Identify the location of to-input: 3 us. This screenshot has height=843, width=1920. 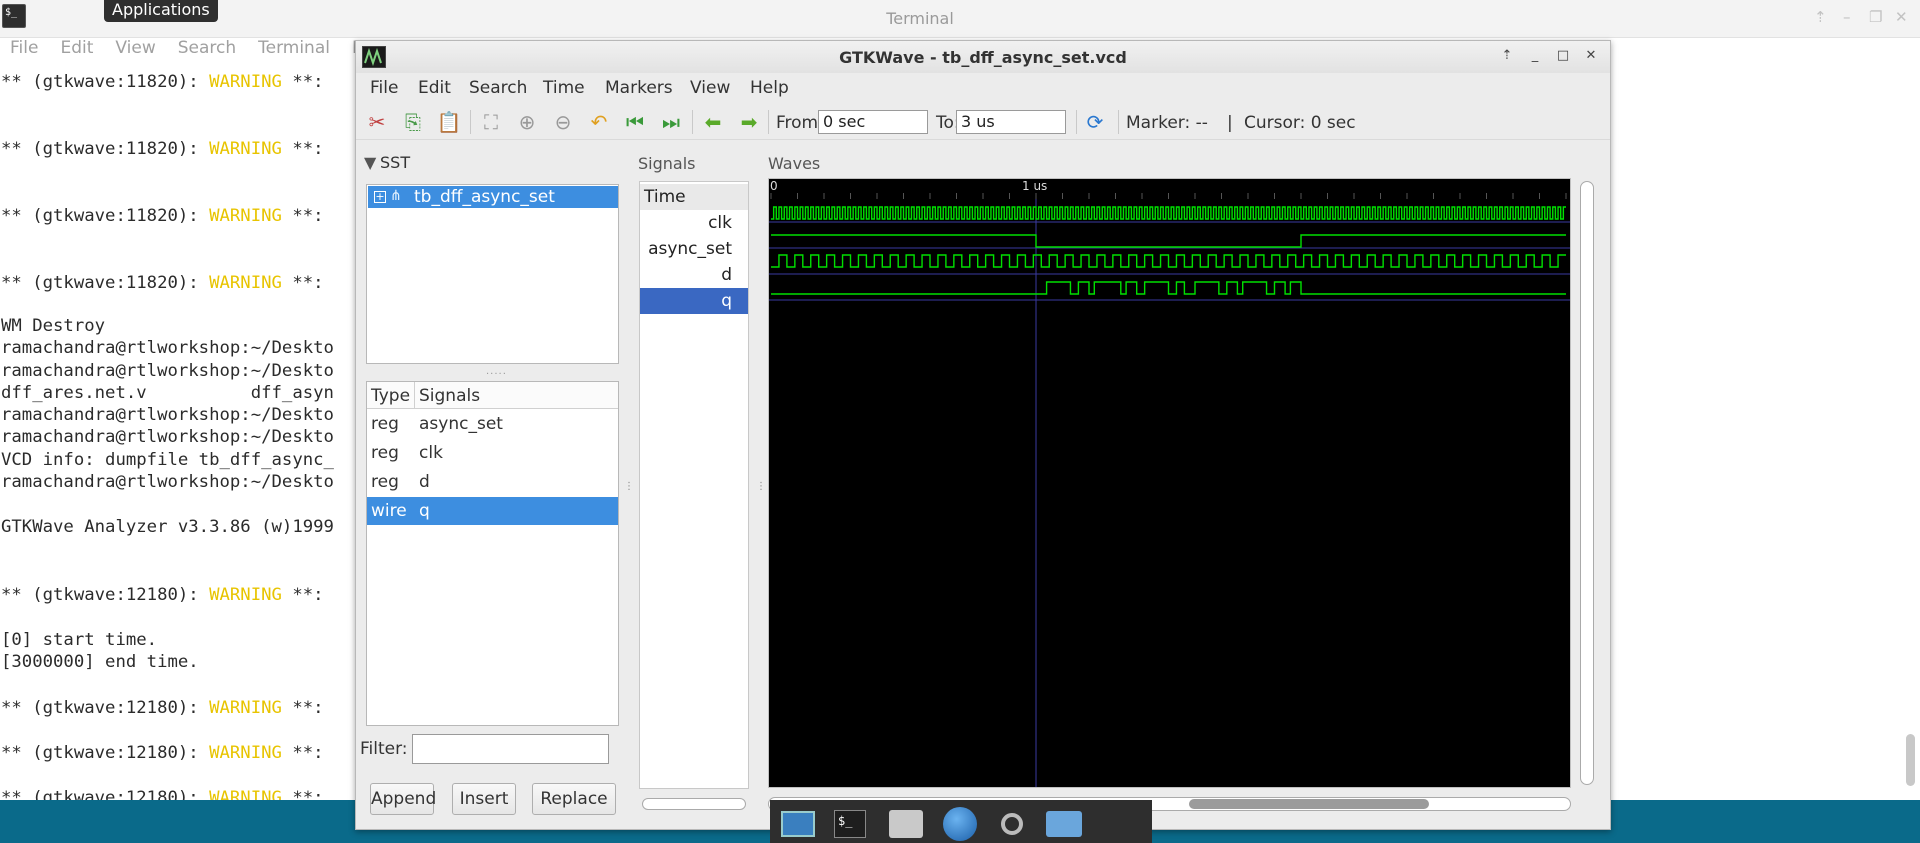
(1011, 122).